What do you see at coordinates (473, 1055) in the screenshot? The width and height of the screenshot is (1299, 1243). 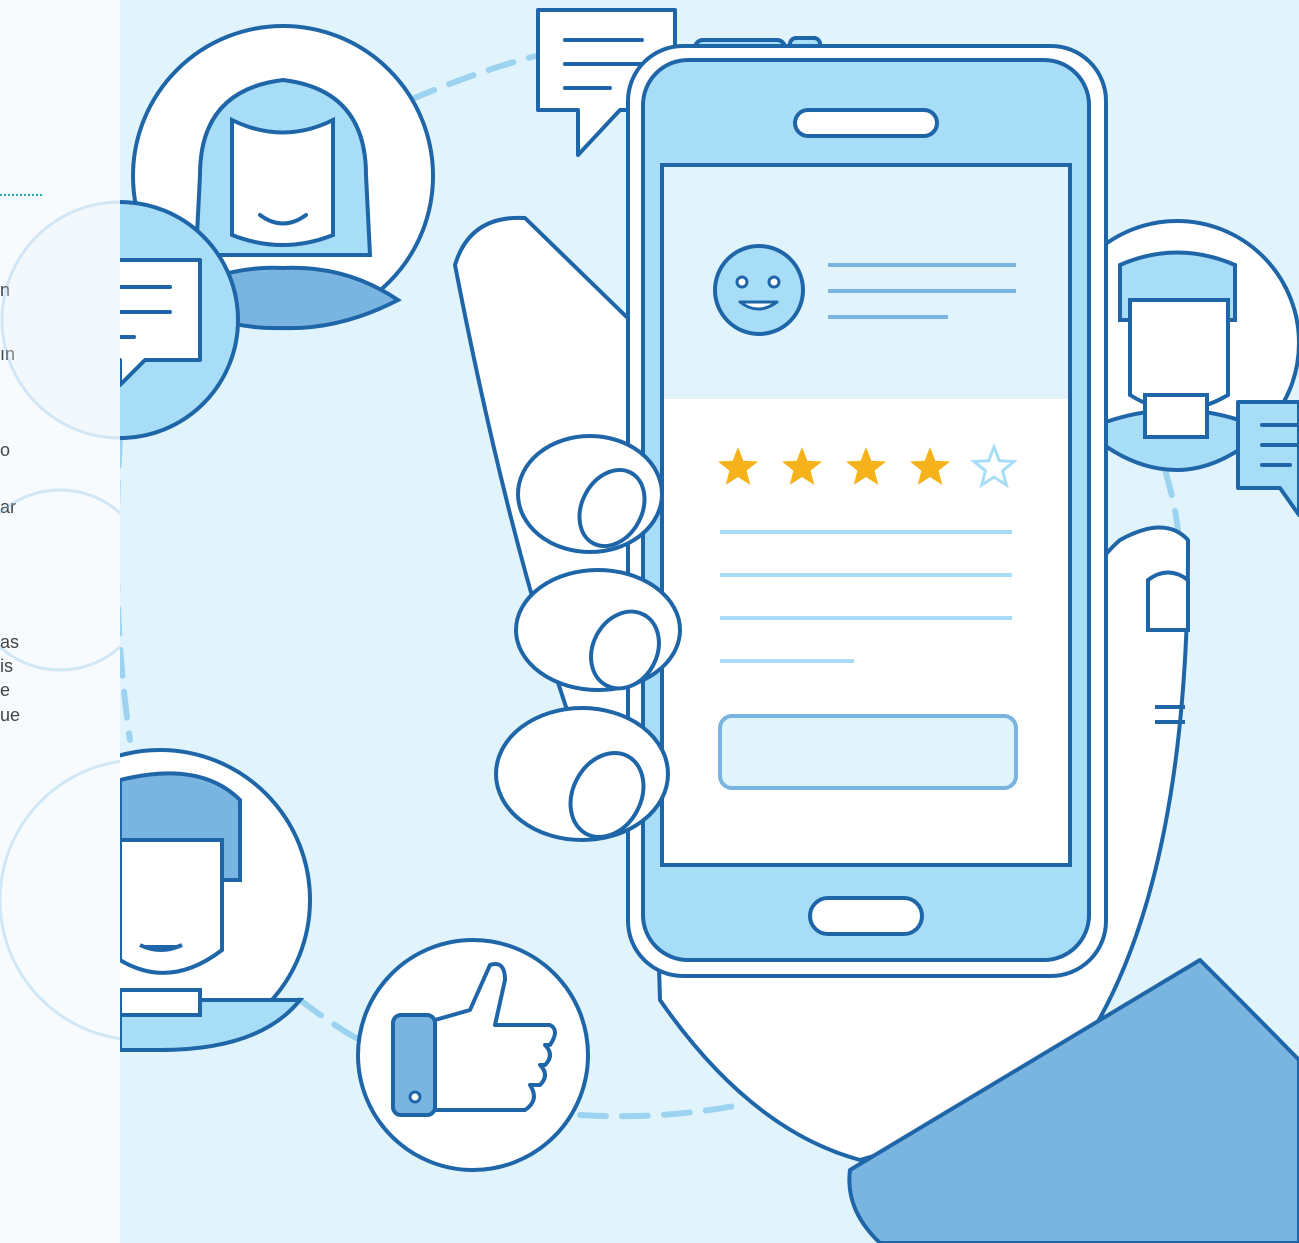 I see `thumbs-up-icon` at bounding box center [473, 1055].